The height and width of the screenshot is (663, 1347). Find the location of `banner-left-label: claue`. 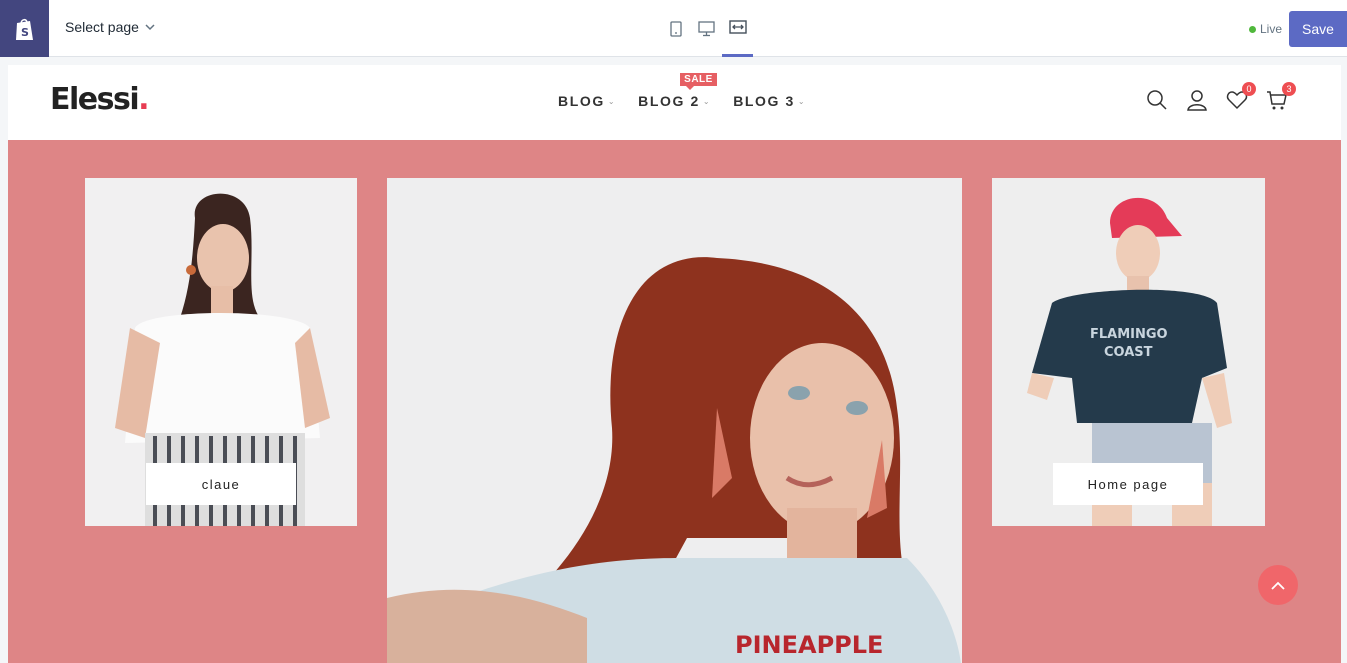

banner-left-label: claue is located at coordinates (221, 484).